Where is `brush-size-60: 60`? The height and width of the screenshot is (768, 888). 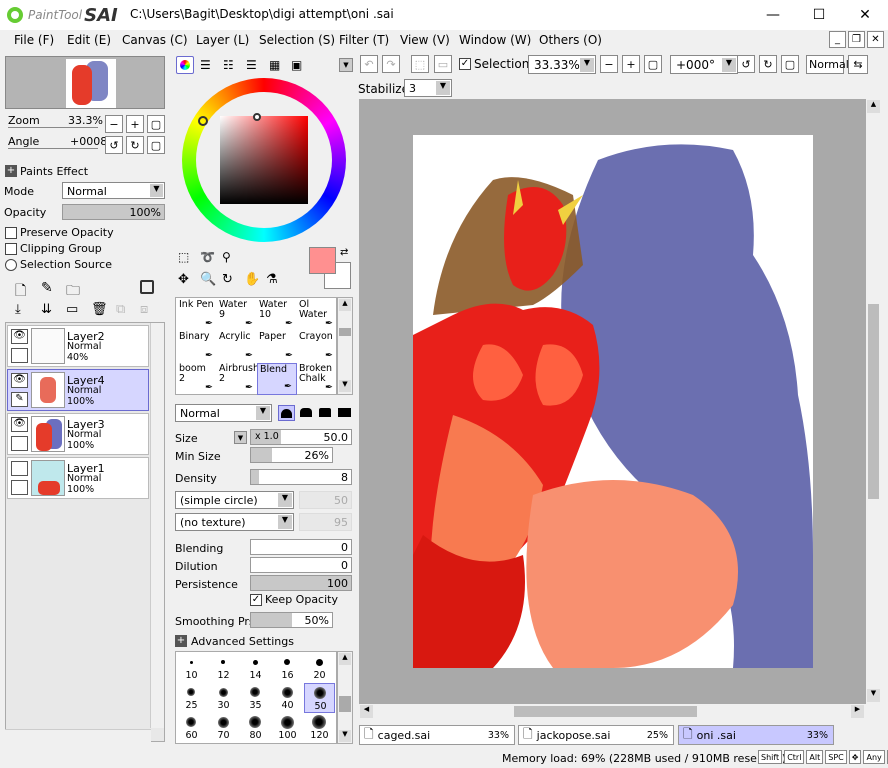 brush-size-60: 60 is located at coordinates (191, 728).